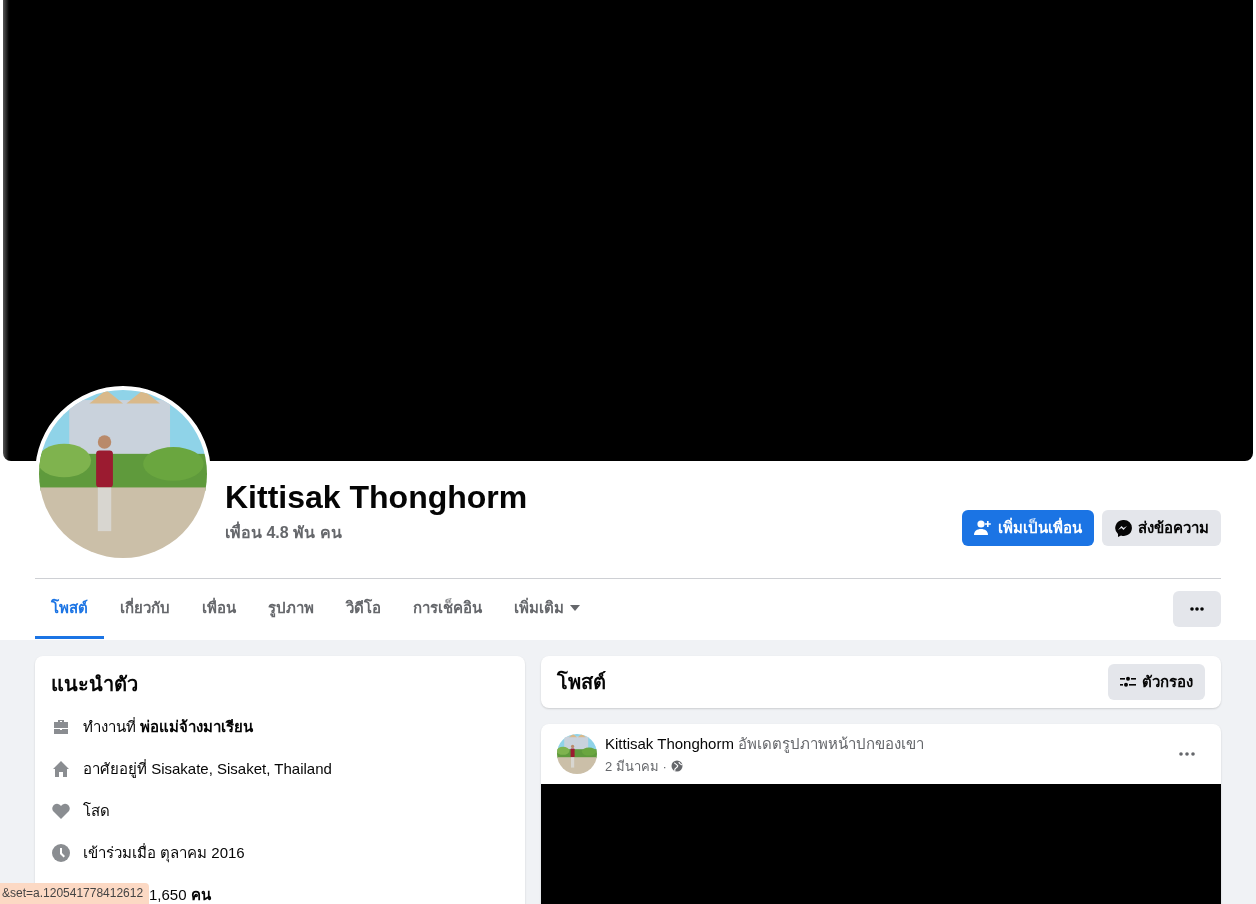  Describe the element at coordinates (61, 769) in the screenshot. I see `home-icon` at that location.